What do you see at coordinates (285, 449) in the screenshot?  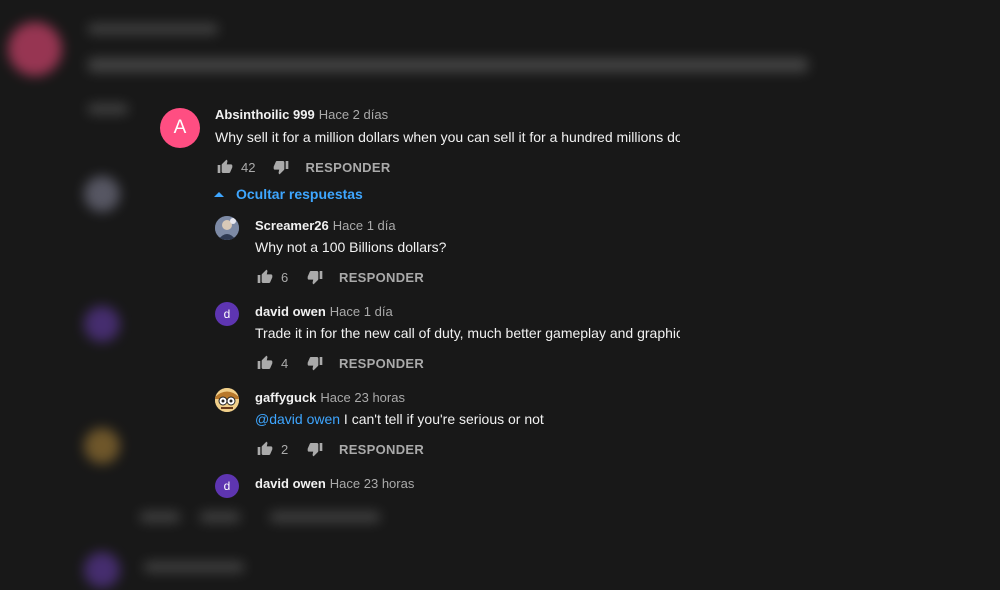 I see `like-count: 2` at bounding box center [285, 449].